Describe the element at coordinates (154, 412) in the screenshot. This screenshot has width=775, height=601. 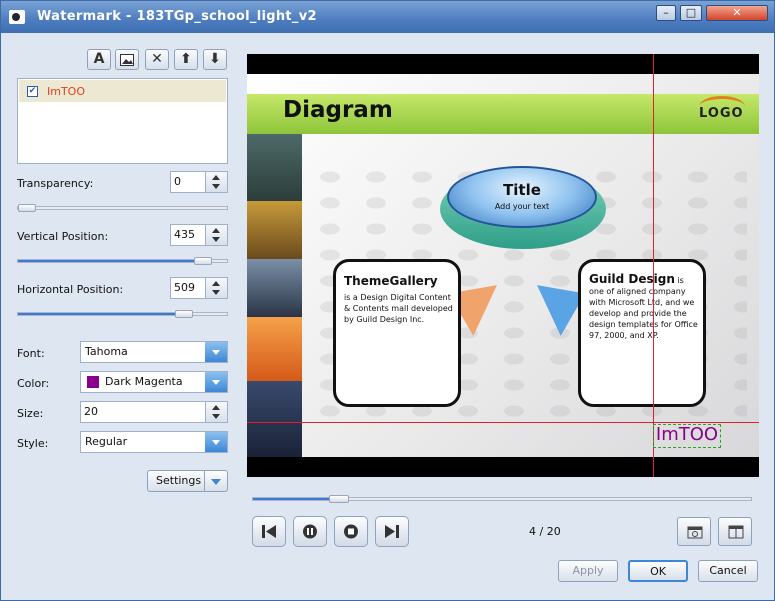
I see `size-stepper: 20` at that location.